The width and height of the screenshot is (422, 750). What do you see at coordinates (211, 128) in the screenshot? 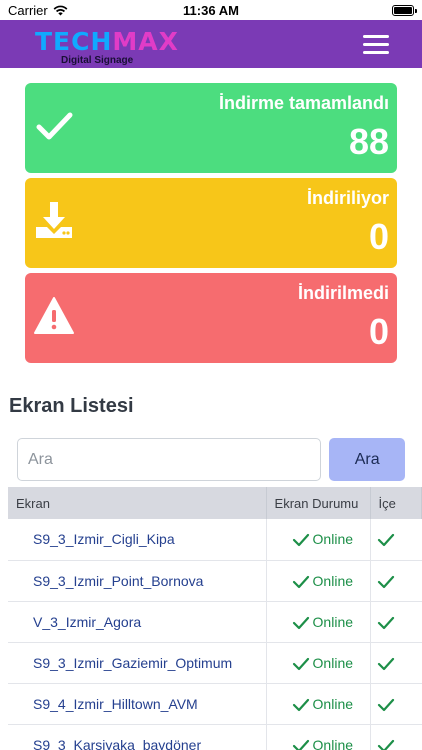
I see `card-completed: İndirme tamamlandı 88` at bounding box center [211, 128].